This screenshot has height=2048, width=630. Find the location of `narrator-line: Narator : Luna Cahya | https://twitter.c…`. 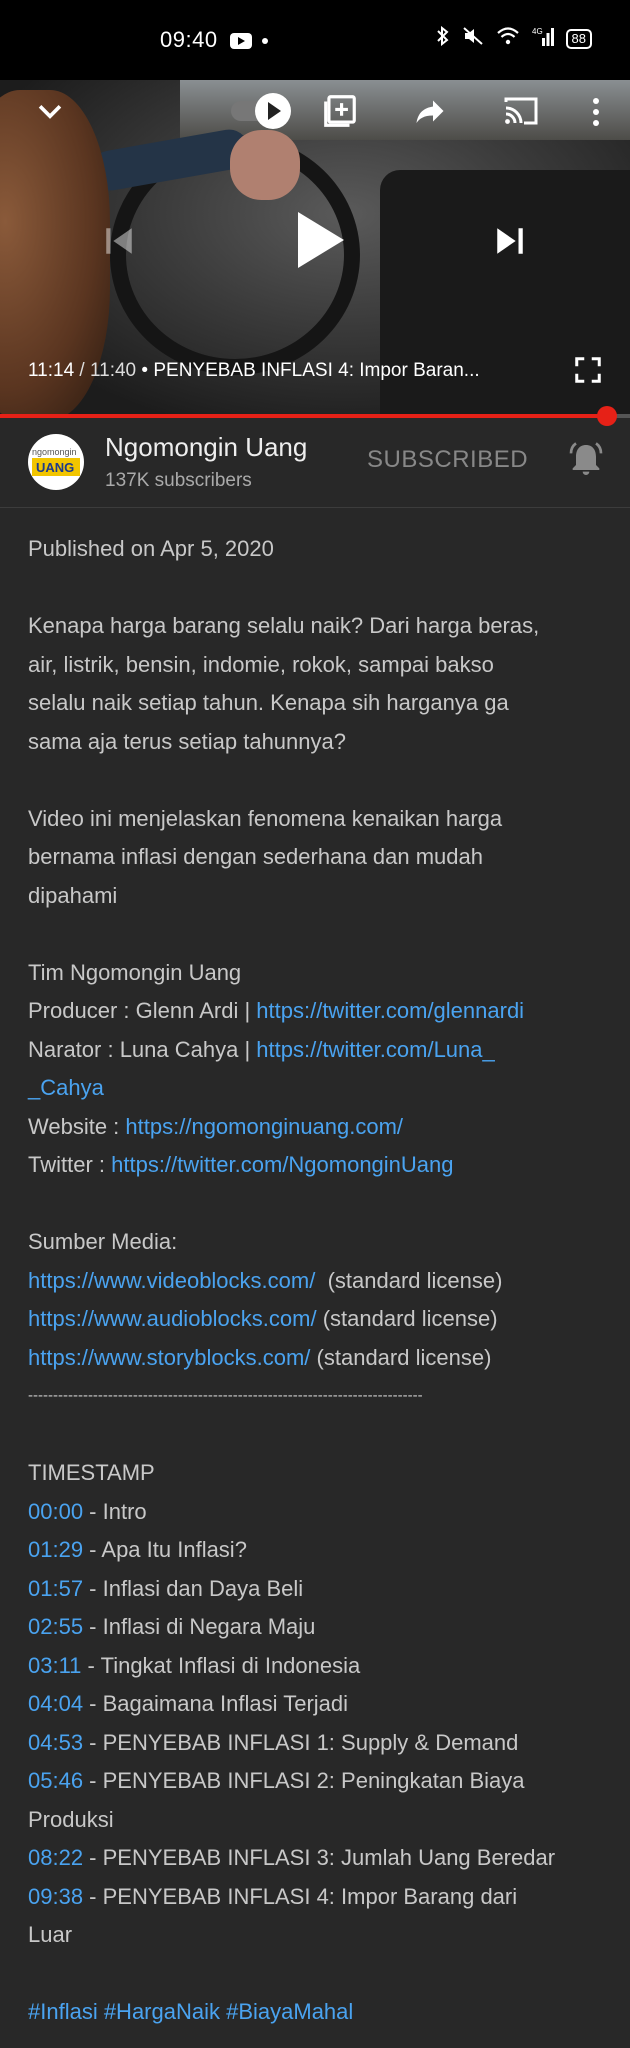

narrator-line: Narator : Luna Cahya | https://twitter.c… is located at coordinates (318, 1050).